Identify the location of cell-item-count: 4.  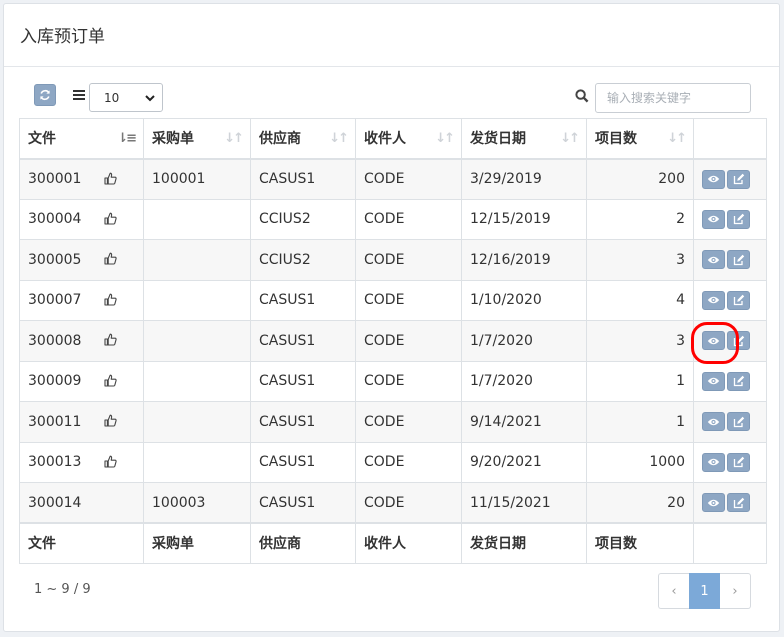
(640, 300).